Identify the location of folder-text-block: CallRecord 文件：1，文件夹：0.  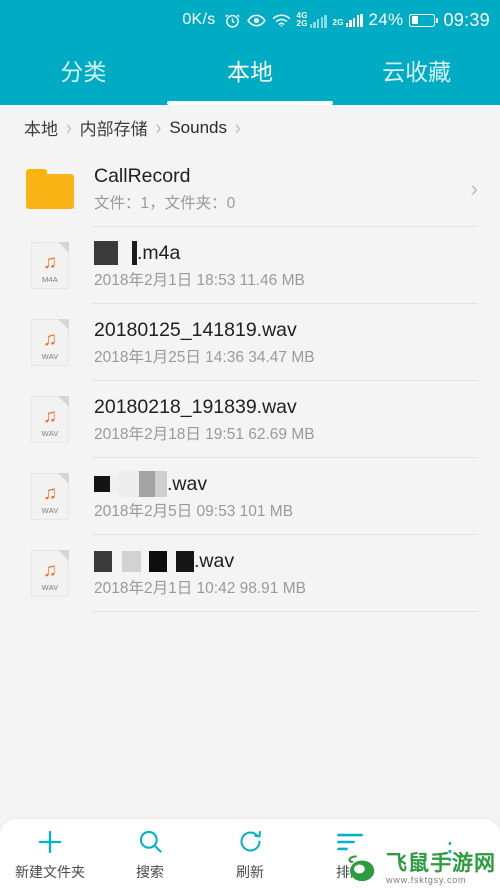
(274, 188).